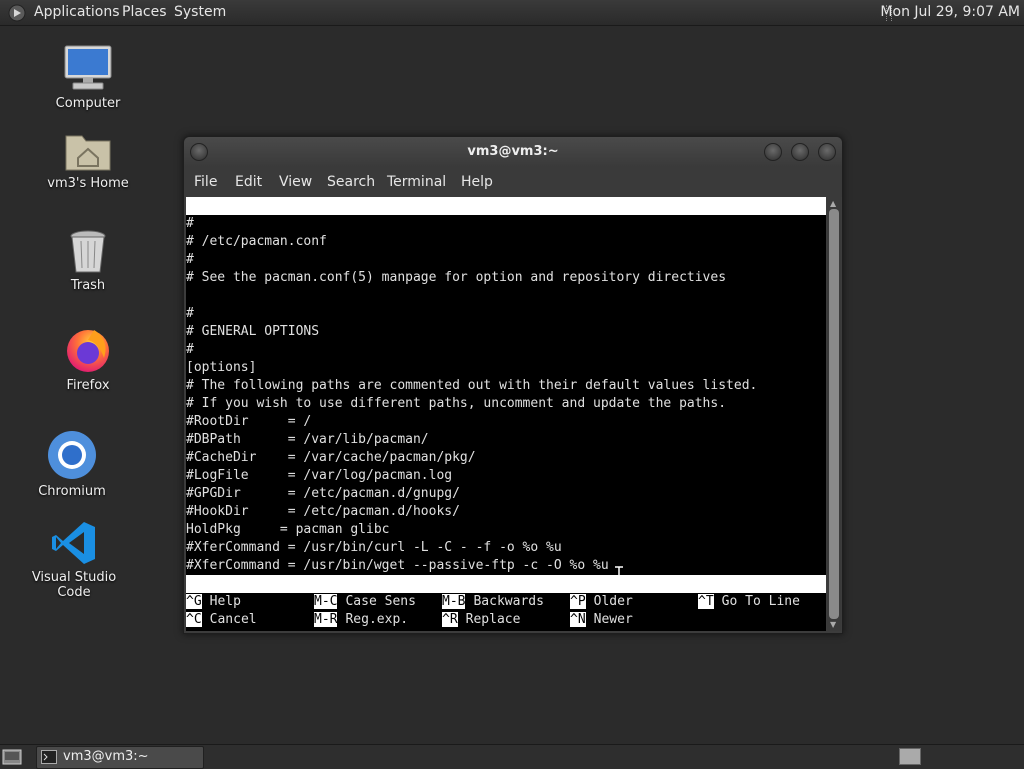 This screenshot has height=769, width=1024. Describe the element at coordinates (323, 493) in the screenshot. I see `file-line: #GPGDir = /etc/pacman.d/gnupg/` at that location.